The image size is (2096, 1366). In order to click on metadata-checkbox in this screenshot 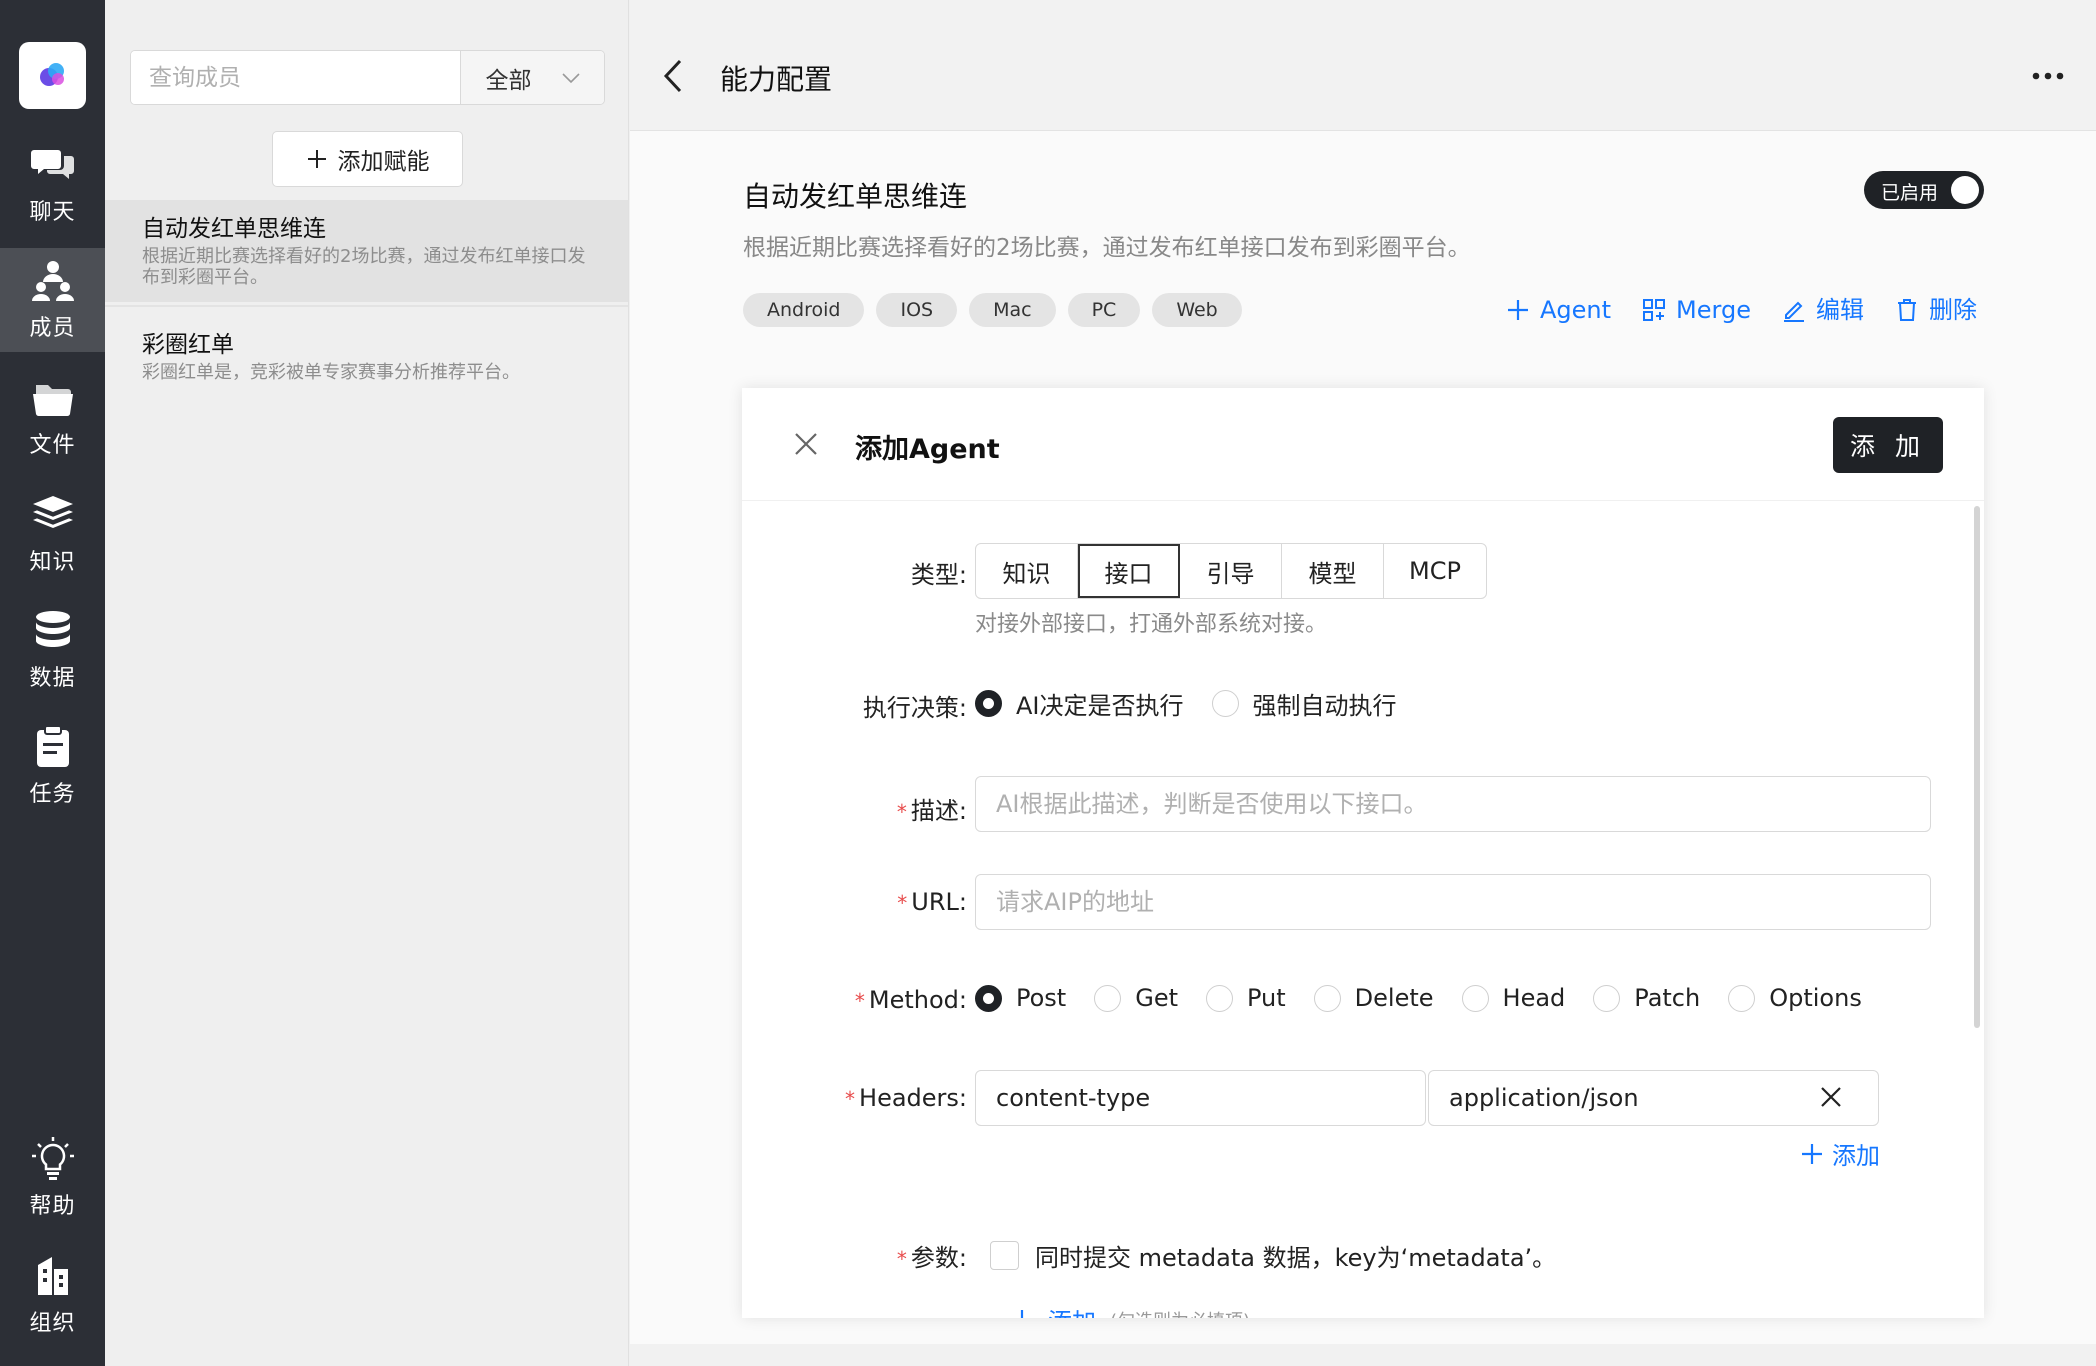, I will do `click(1004, 1255)`.